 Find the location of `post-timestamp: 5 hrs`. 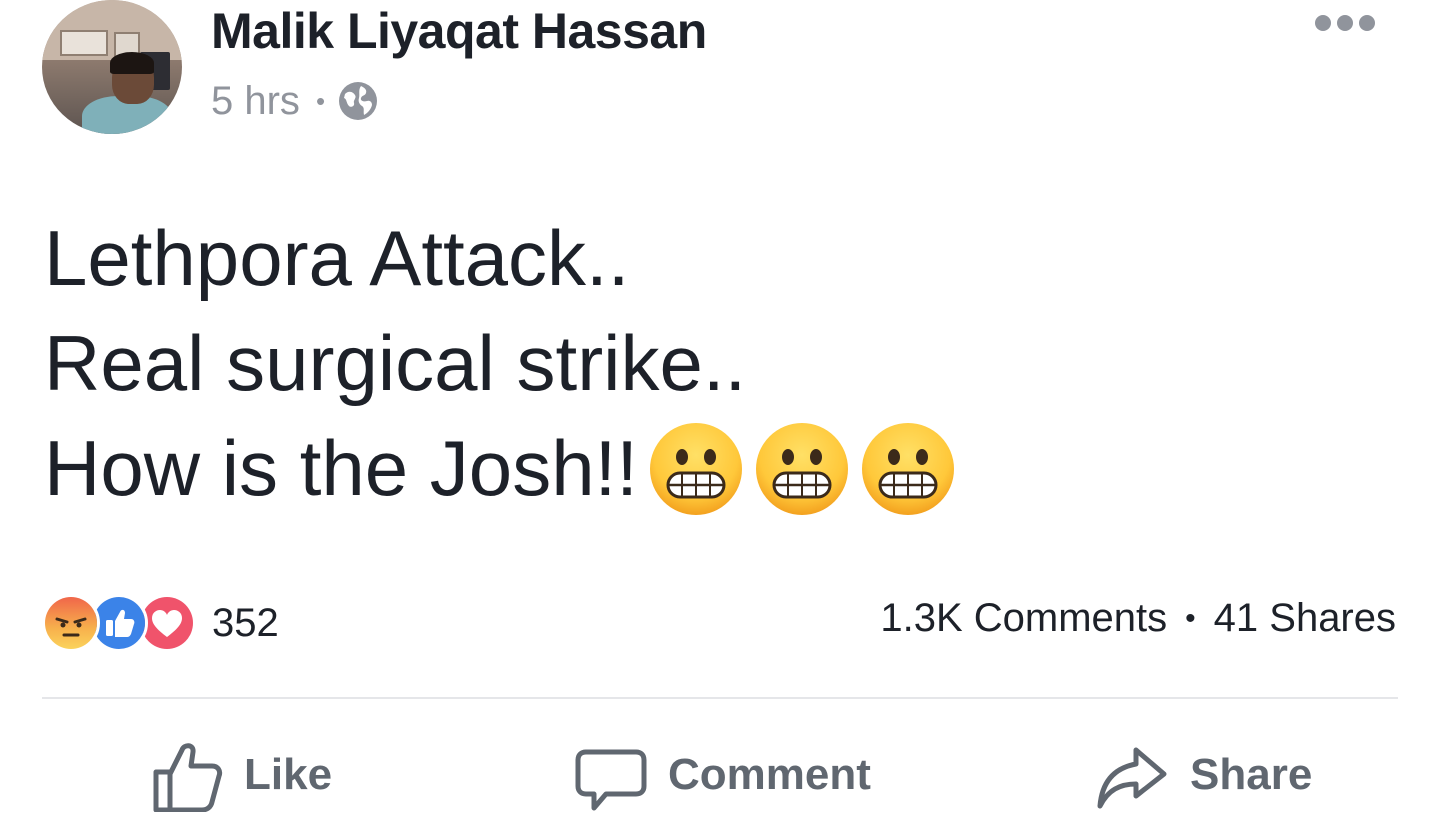

post-timestamp: 5 hrs is located at coordinates (255, 101).